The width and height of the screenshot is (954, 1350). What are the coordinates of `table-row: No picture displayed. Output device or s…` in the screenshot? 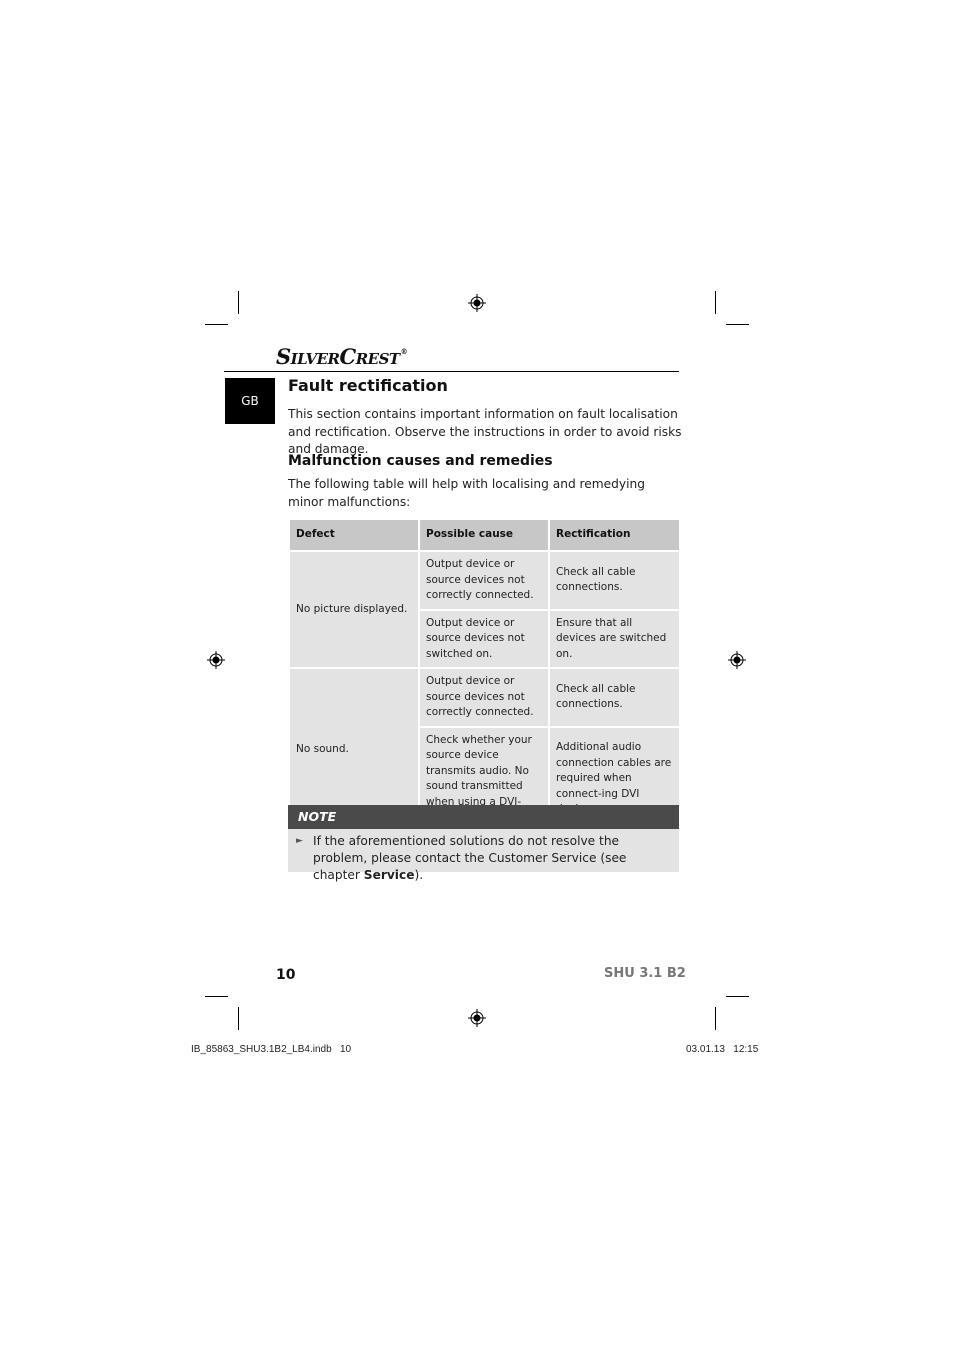 It's located at (484, 609).